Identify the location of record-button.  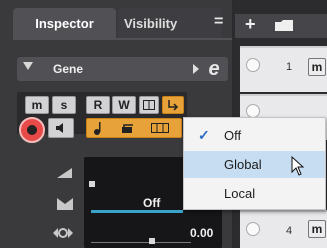
(32, 130).